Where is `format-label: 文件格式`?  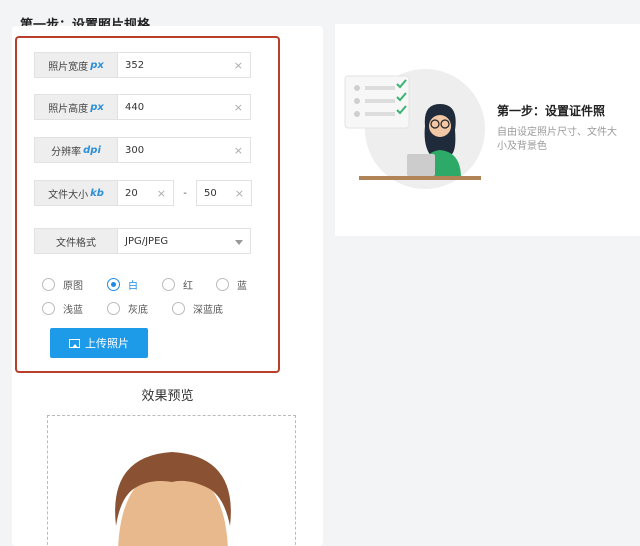 format-label: 文件格式 is located at coordinates (76, 241).